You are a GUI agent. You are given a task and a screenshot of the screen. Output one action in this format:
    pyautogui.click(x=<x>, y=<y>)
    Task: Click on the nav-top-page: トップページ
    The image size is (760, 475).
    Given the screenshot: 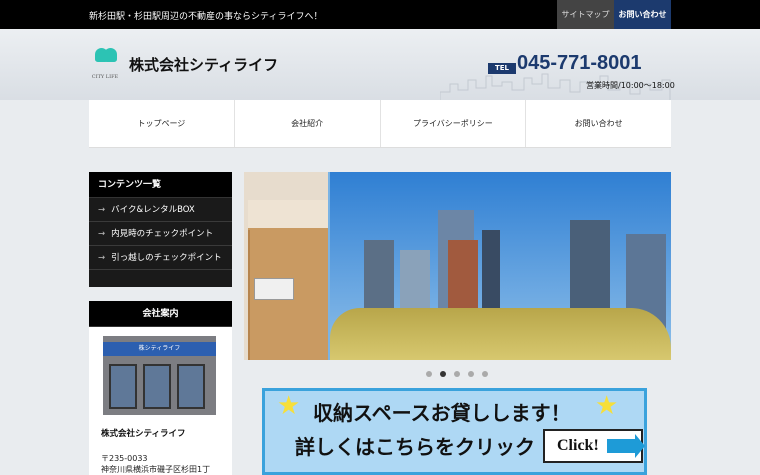 What is the action you would take?
    pyautogui.click(x=162, y=123)
    